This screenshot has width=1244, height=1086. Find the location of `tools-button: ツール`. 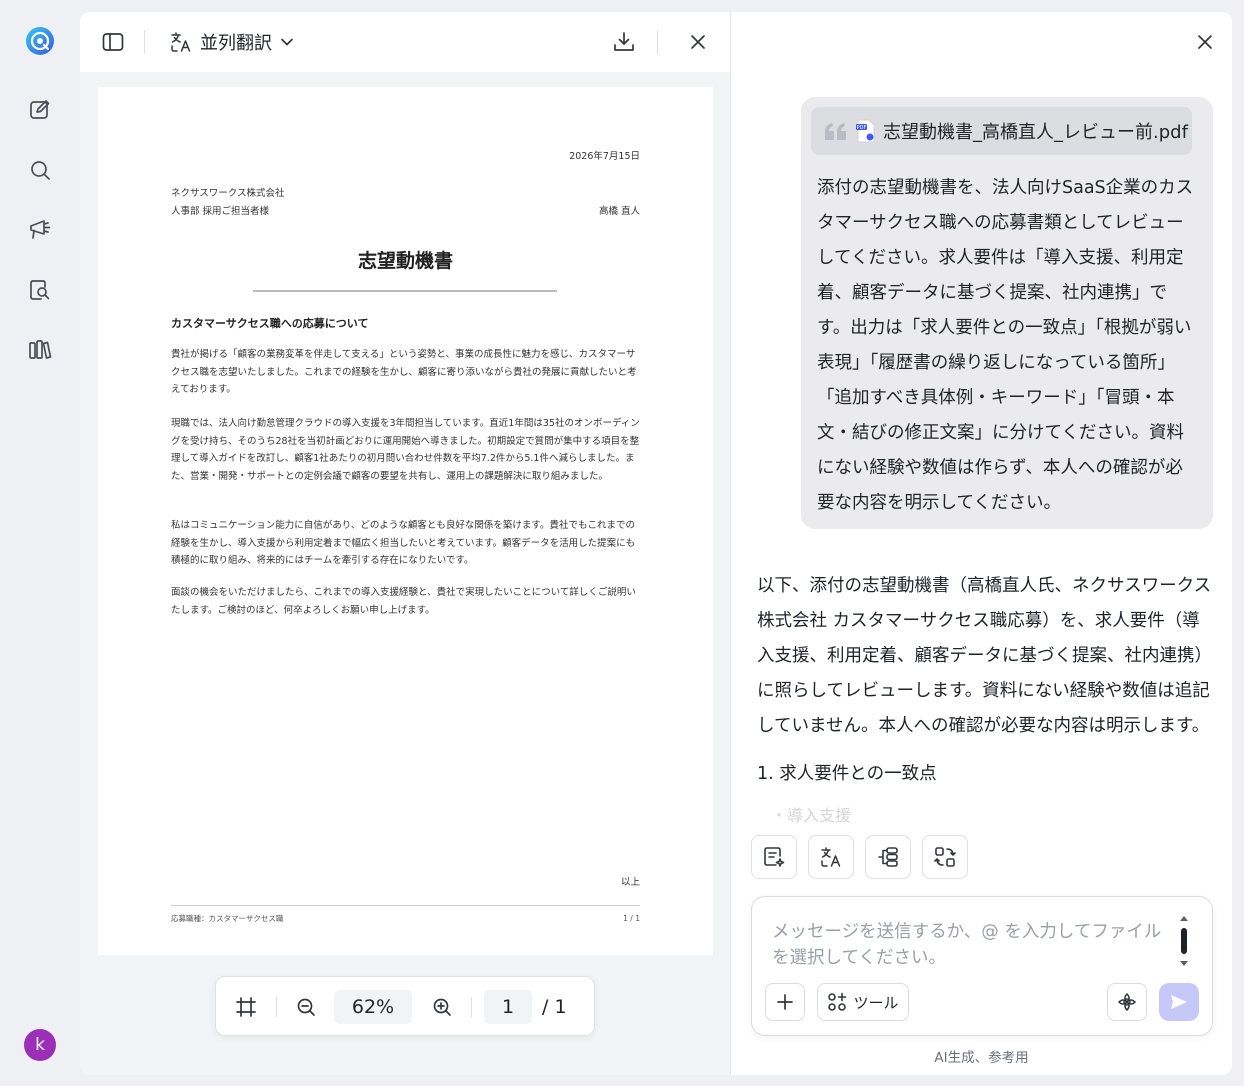

tools-button: ツール is located at coordinates (863, 1002).